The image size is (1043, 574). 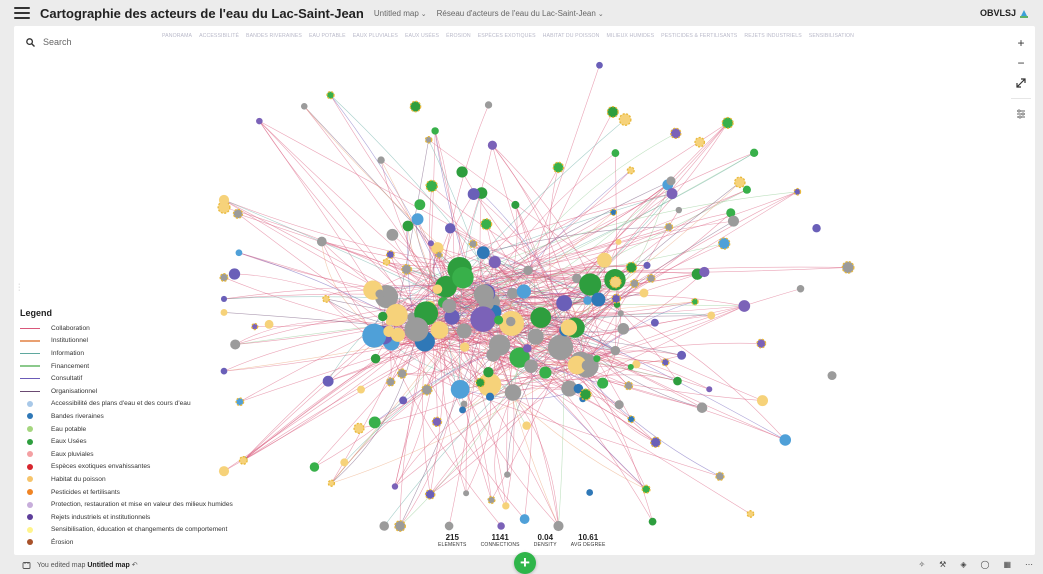 I want to click on wrench-icon: ⚒, so click(x=942, y=564).